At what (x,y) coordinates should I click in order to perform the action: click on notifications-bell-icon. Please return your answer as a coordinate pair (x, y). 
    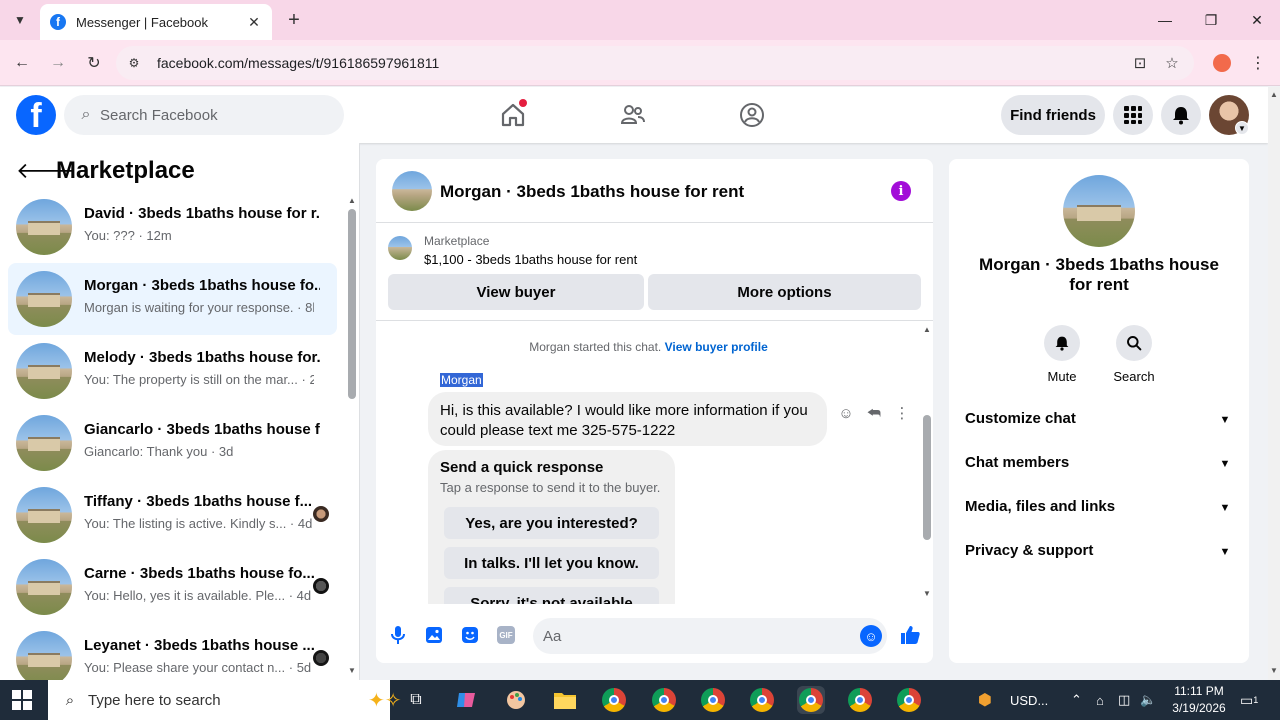
    Looking at the image, I should click on (1181, 115).